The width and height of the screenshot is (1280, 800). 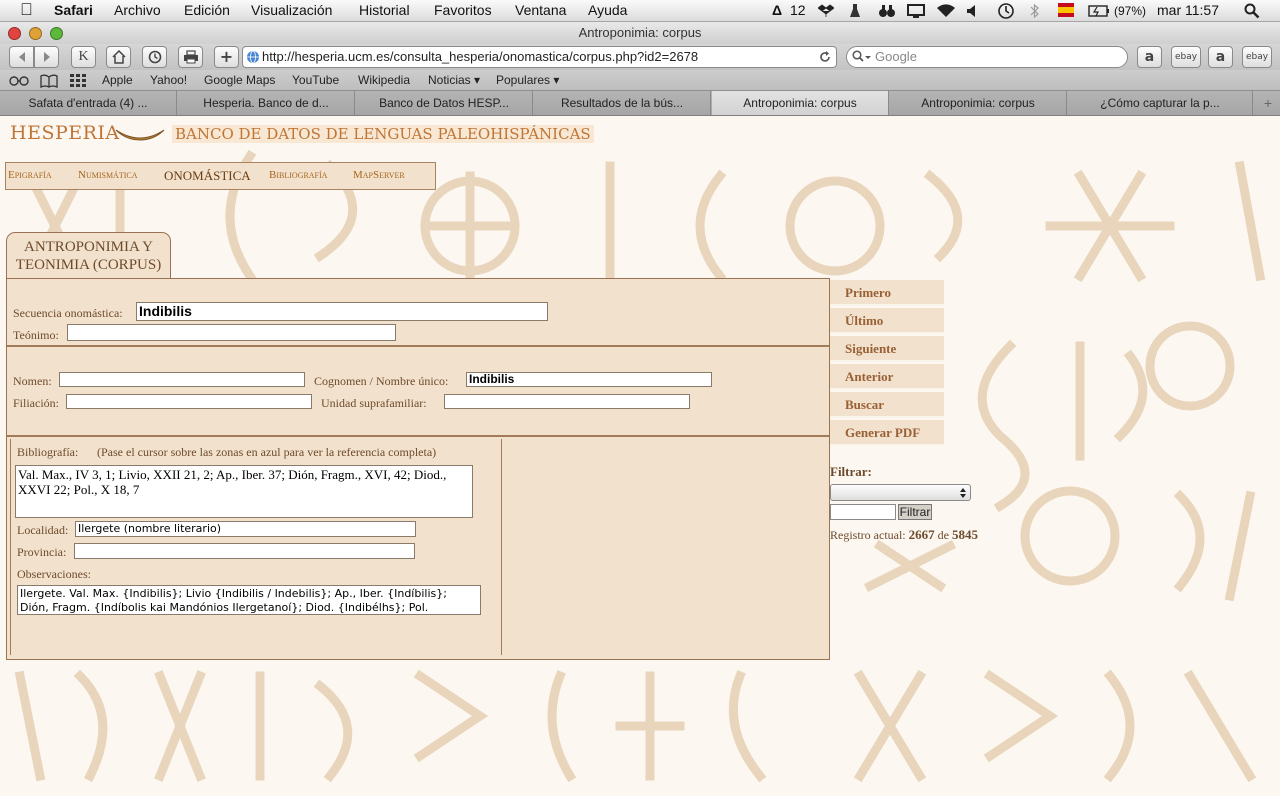 I want to click on bookmark-wikipedia: Wikipedia, so click(x=384, y=80).